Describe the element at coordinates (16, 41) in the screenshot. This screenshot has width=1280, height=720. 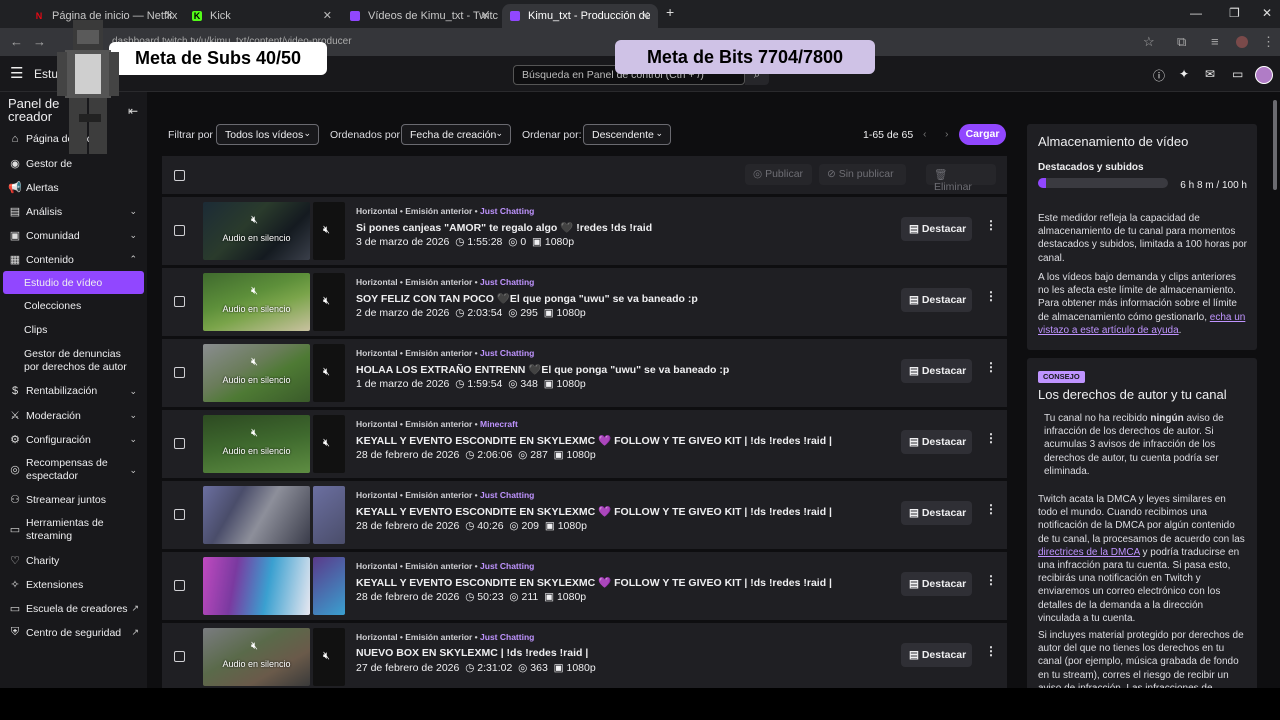
I see `back-icon: ←` at that location.